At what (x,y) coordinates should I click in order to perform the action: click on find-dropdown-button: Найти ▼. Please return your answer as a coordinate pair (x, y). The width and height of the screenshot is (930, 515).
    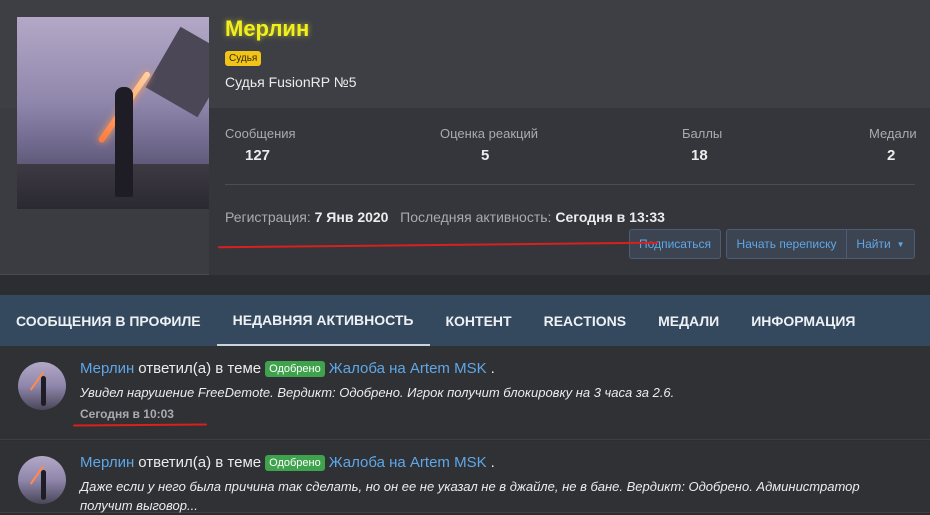
    Looking at the image, I should click on (880, 244).